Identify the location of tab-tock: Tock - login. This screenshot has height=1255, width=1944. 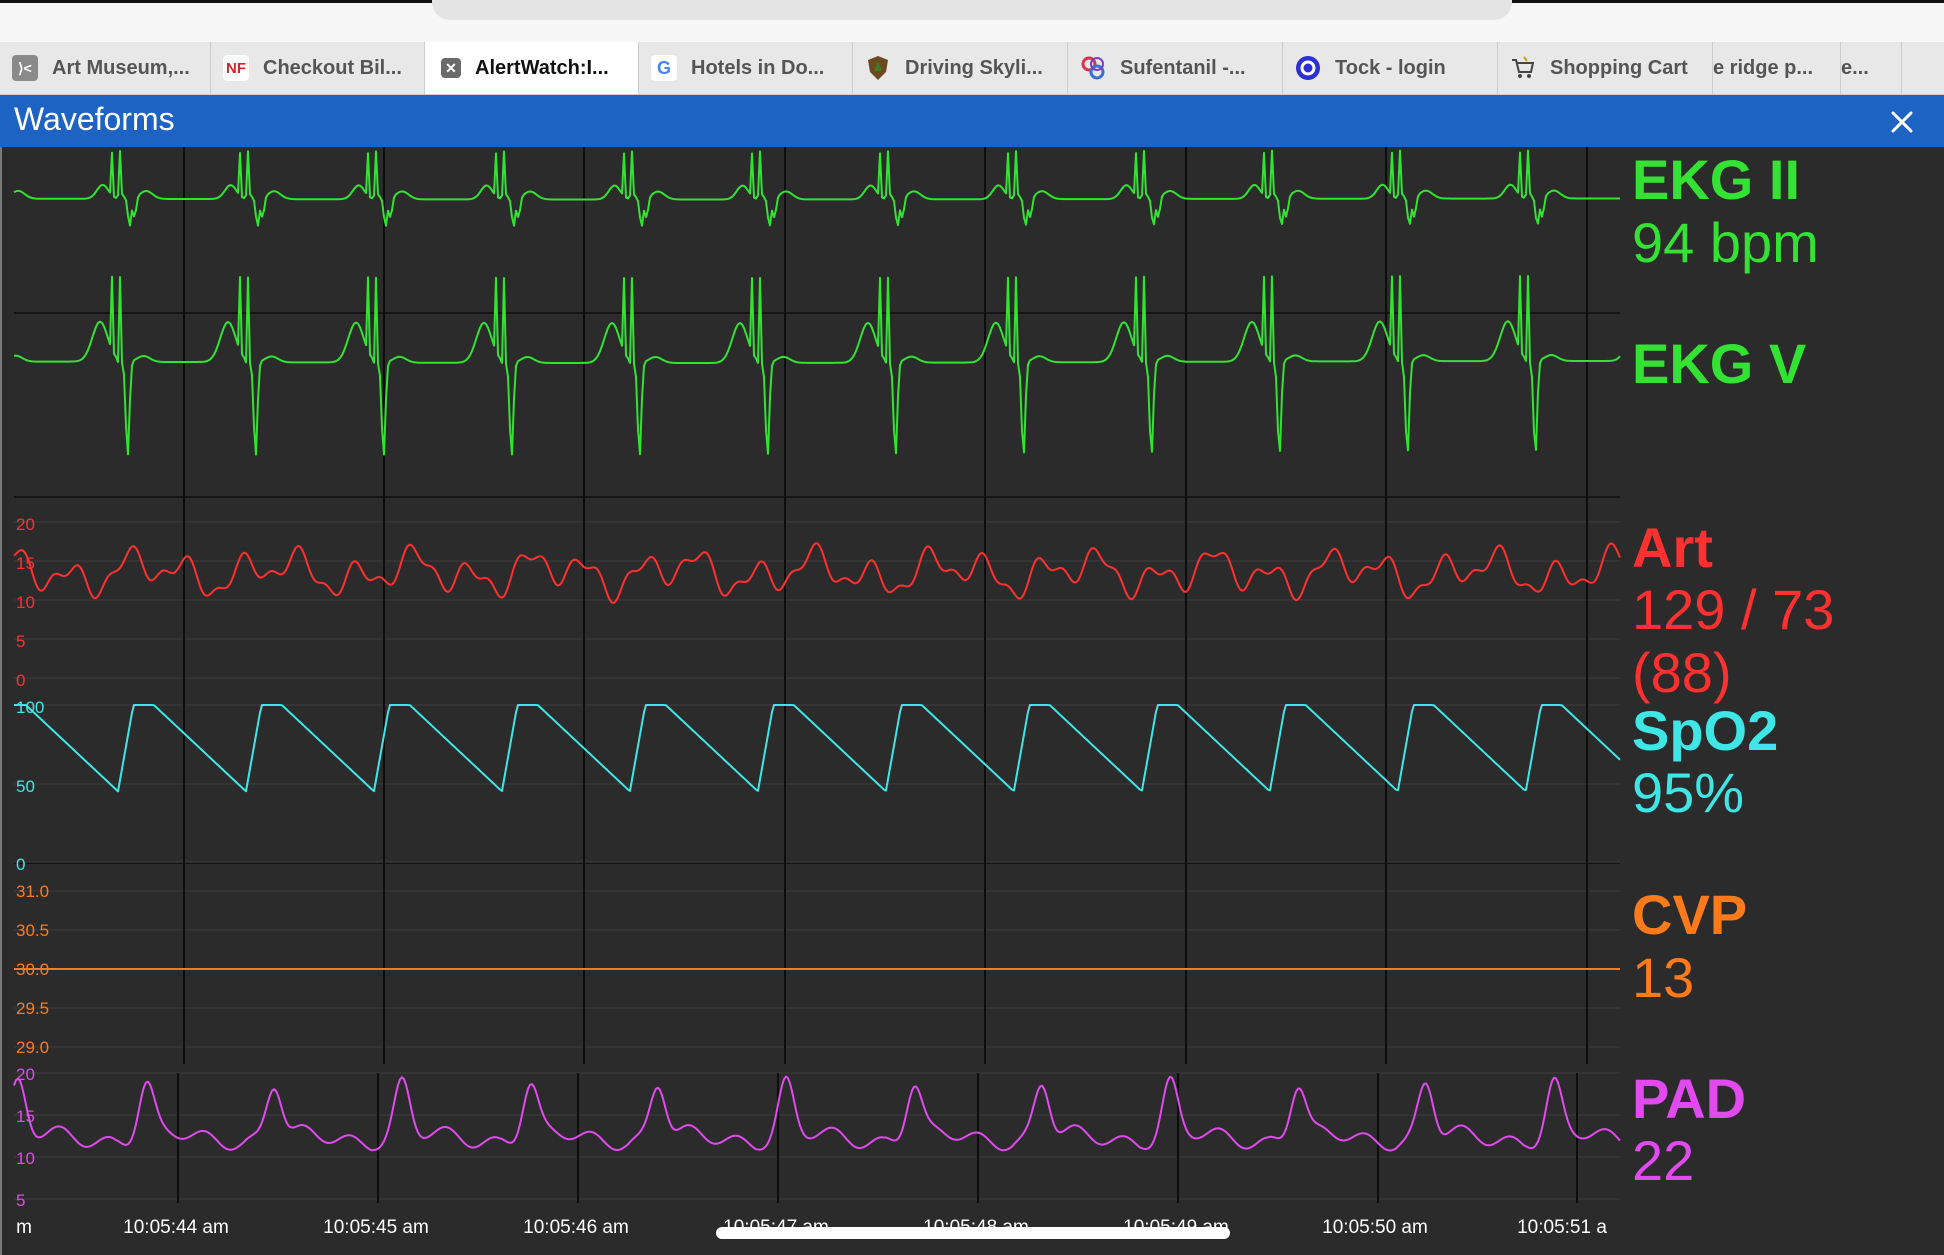
(1390, 68).